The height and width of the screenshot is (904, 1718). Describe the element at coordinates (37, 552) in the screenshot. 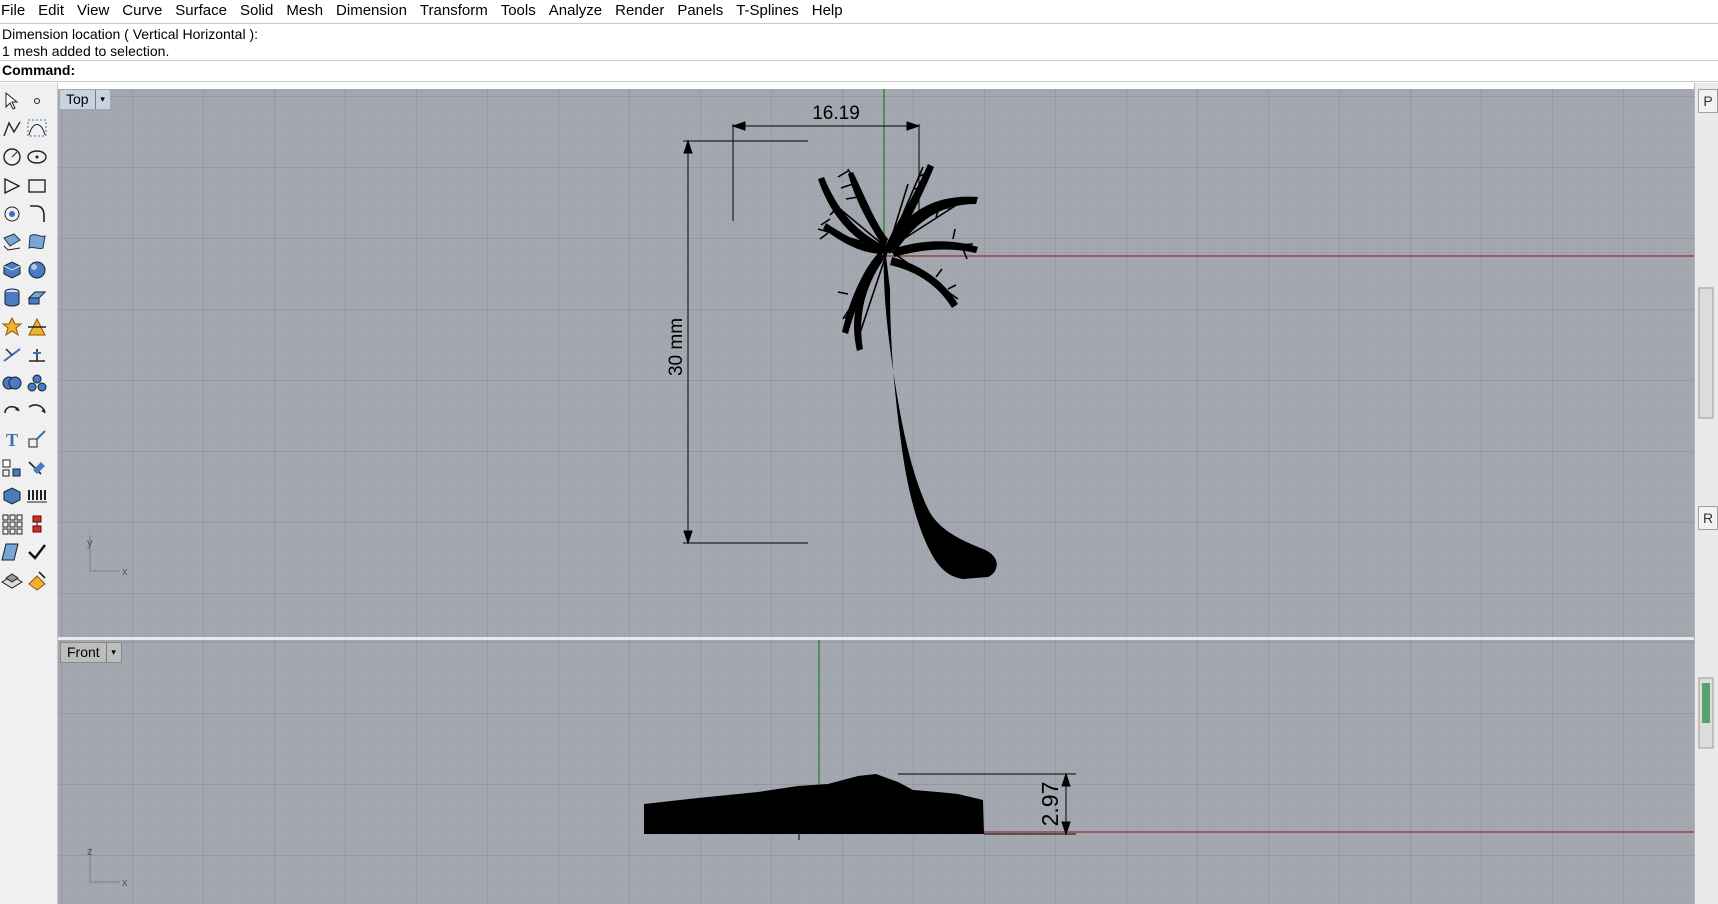

I see `check-icon` at that location.